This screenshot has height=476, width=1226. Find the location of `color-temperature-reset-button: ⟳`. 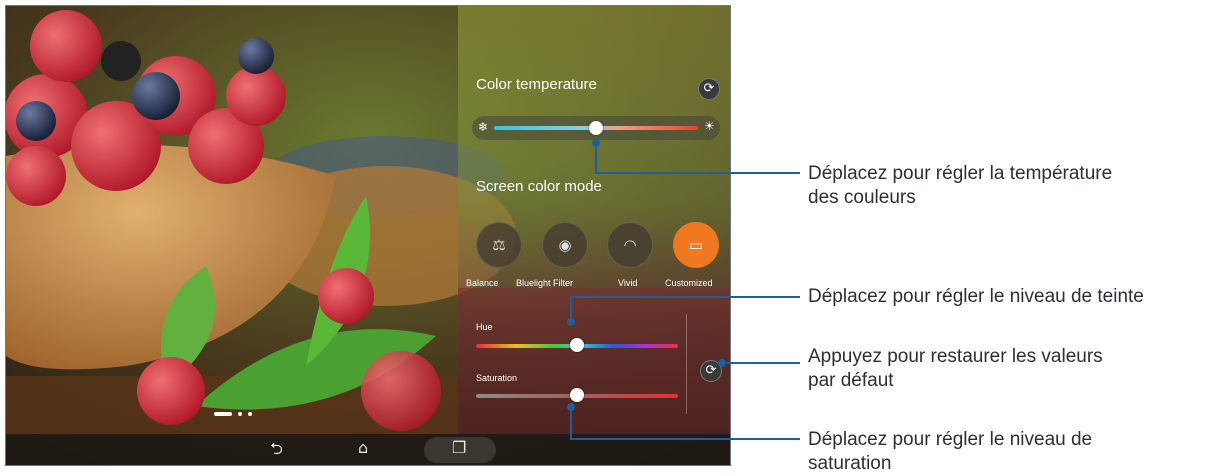

color-temperature-reset-button: ⟳ is located at coordinates (709, 89).